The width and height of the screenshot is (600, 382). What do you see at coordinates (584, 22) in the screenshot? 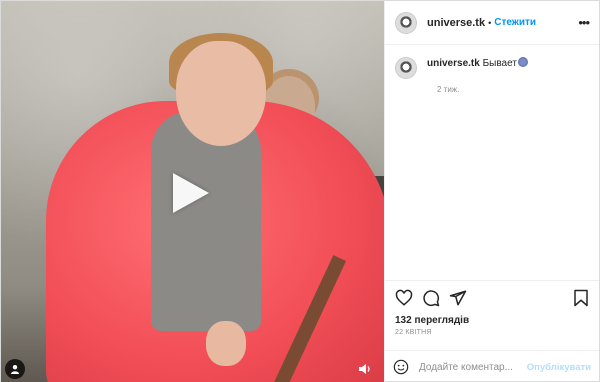
I see `more-options-icon: •••` at bounding box center [584, 22].